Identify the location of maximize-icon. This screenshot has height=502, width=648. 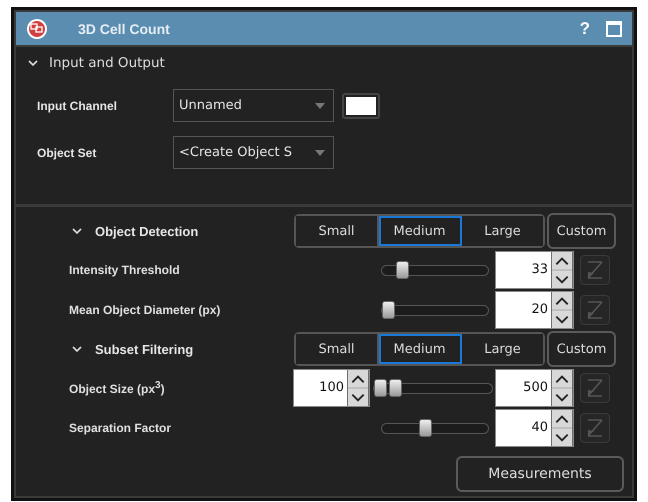
(614, 28).